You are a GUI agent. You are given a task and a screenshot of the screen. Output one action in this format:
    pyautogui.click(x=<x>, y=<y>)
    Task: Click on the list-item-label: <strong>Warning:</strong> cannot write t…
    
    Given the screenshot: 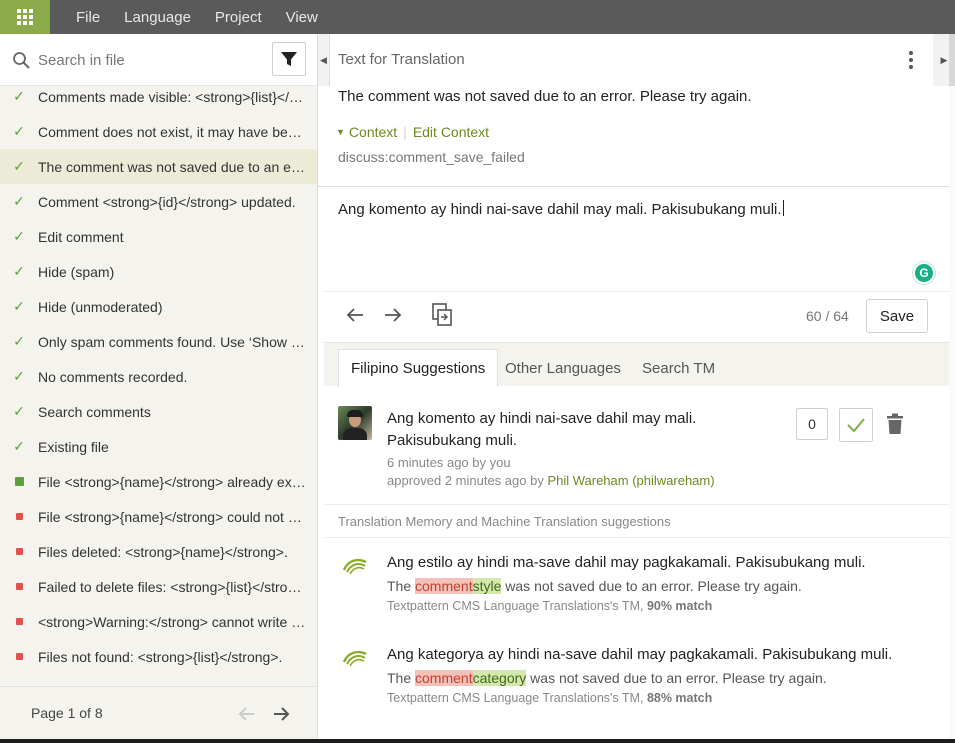 What is the action you would take?
    pyautogui.click(x=172, y=621)
    